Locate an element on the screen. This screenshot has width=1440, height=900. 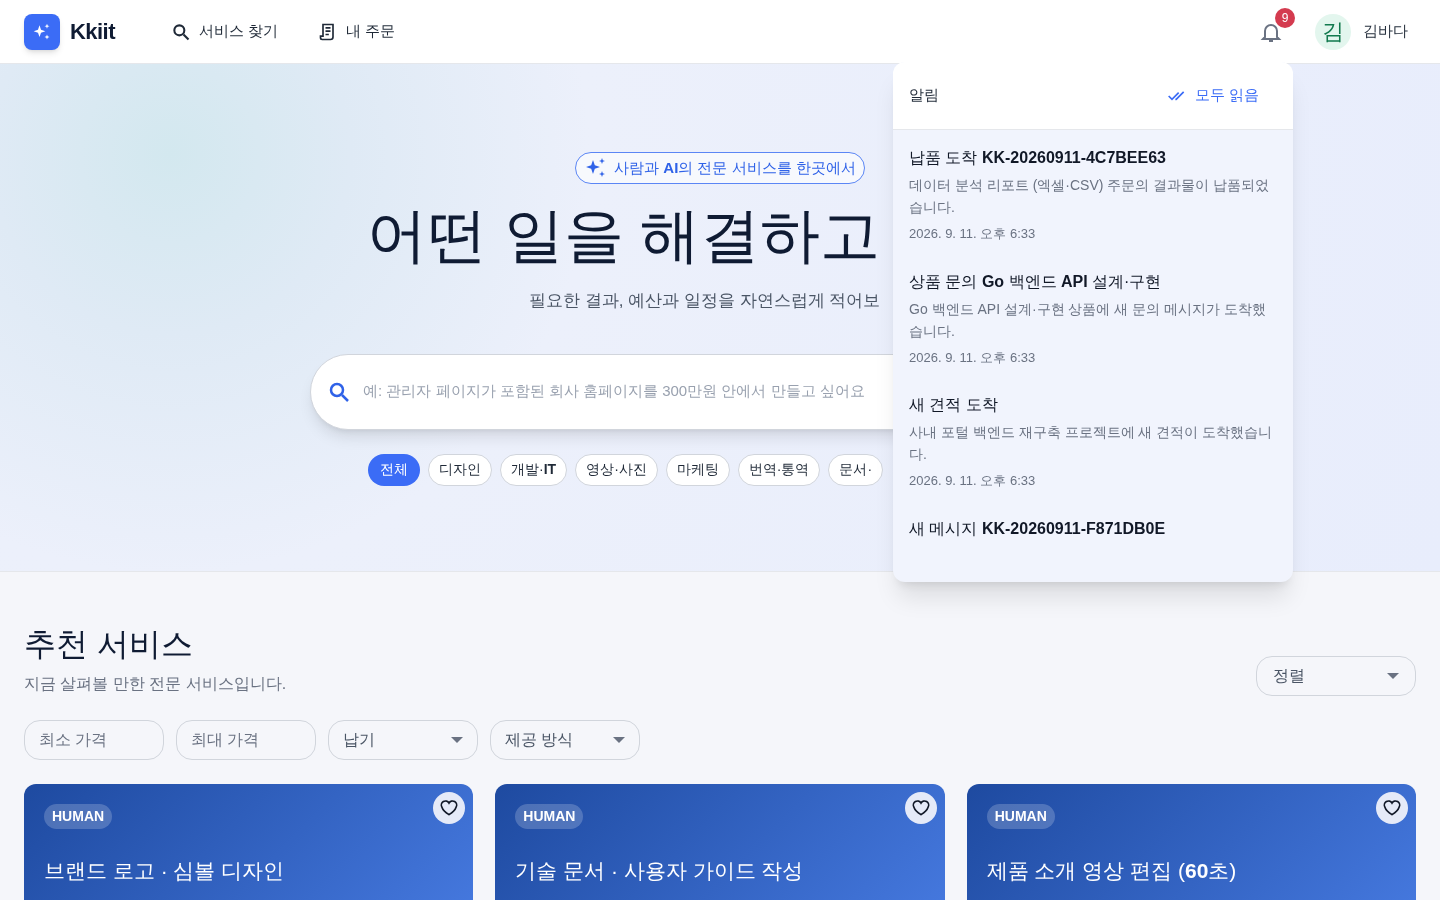
service-card: HUMAN 제품 소개 영상 편집 (60초) is located at coordinates (1191, 842).